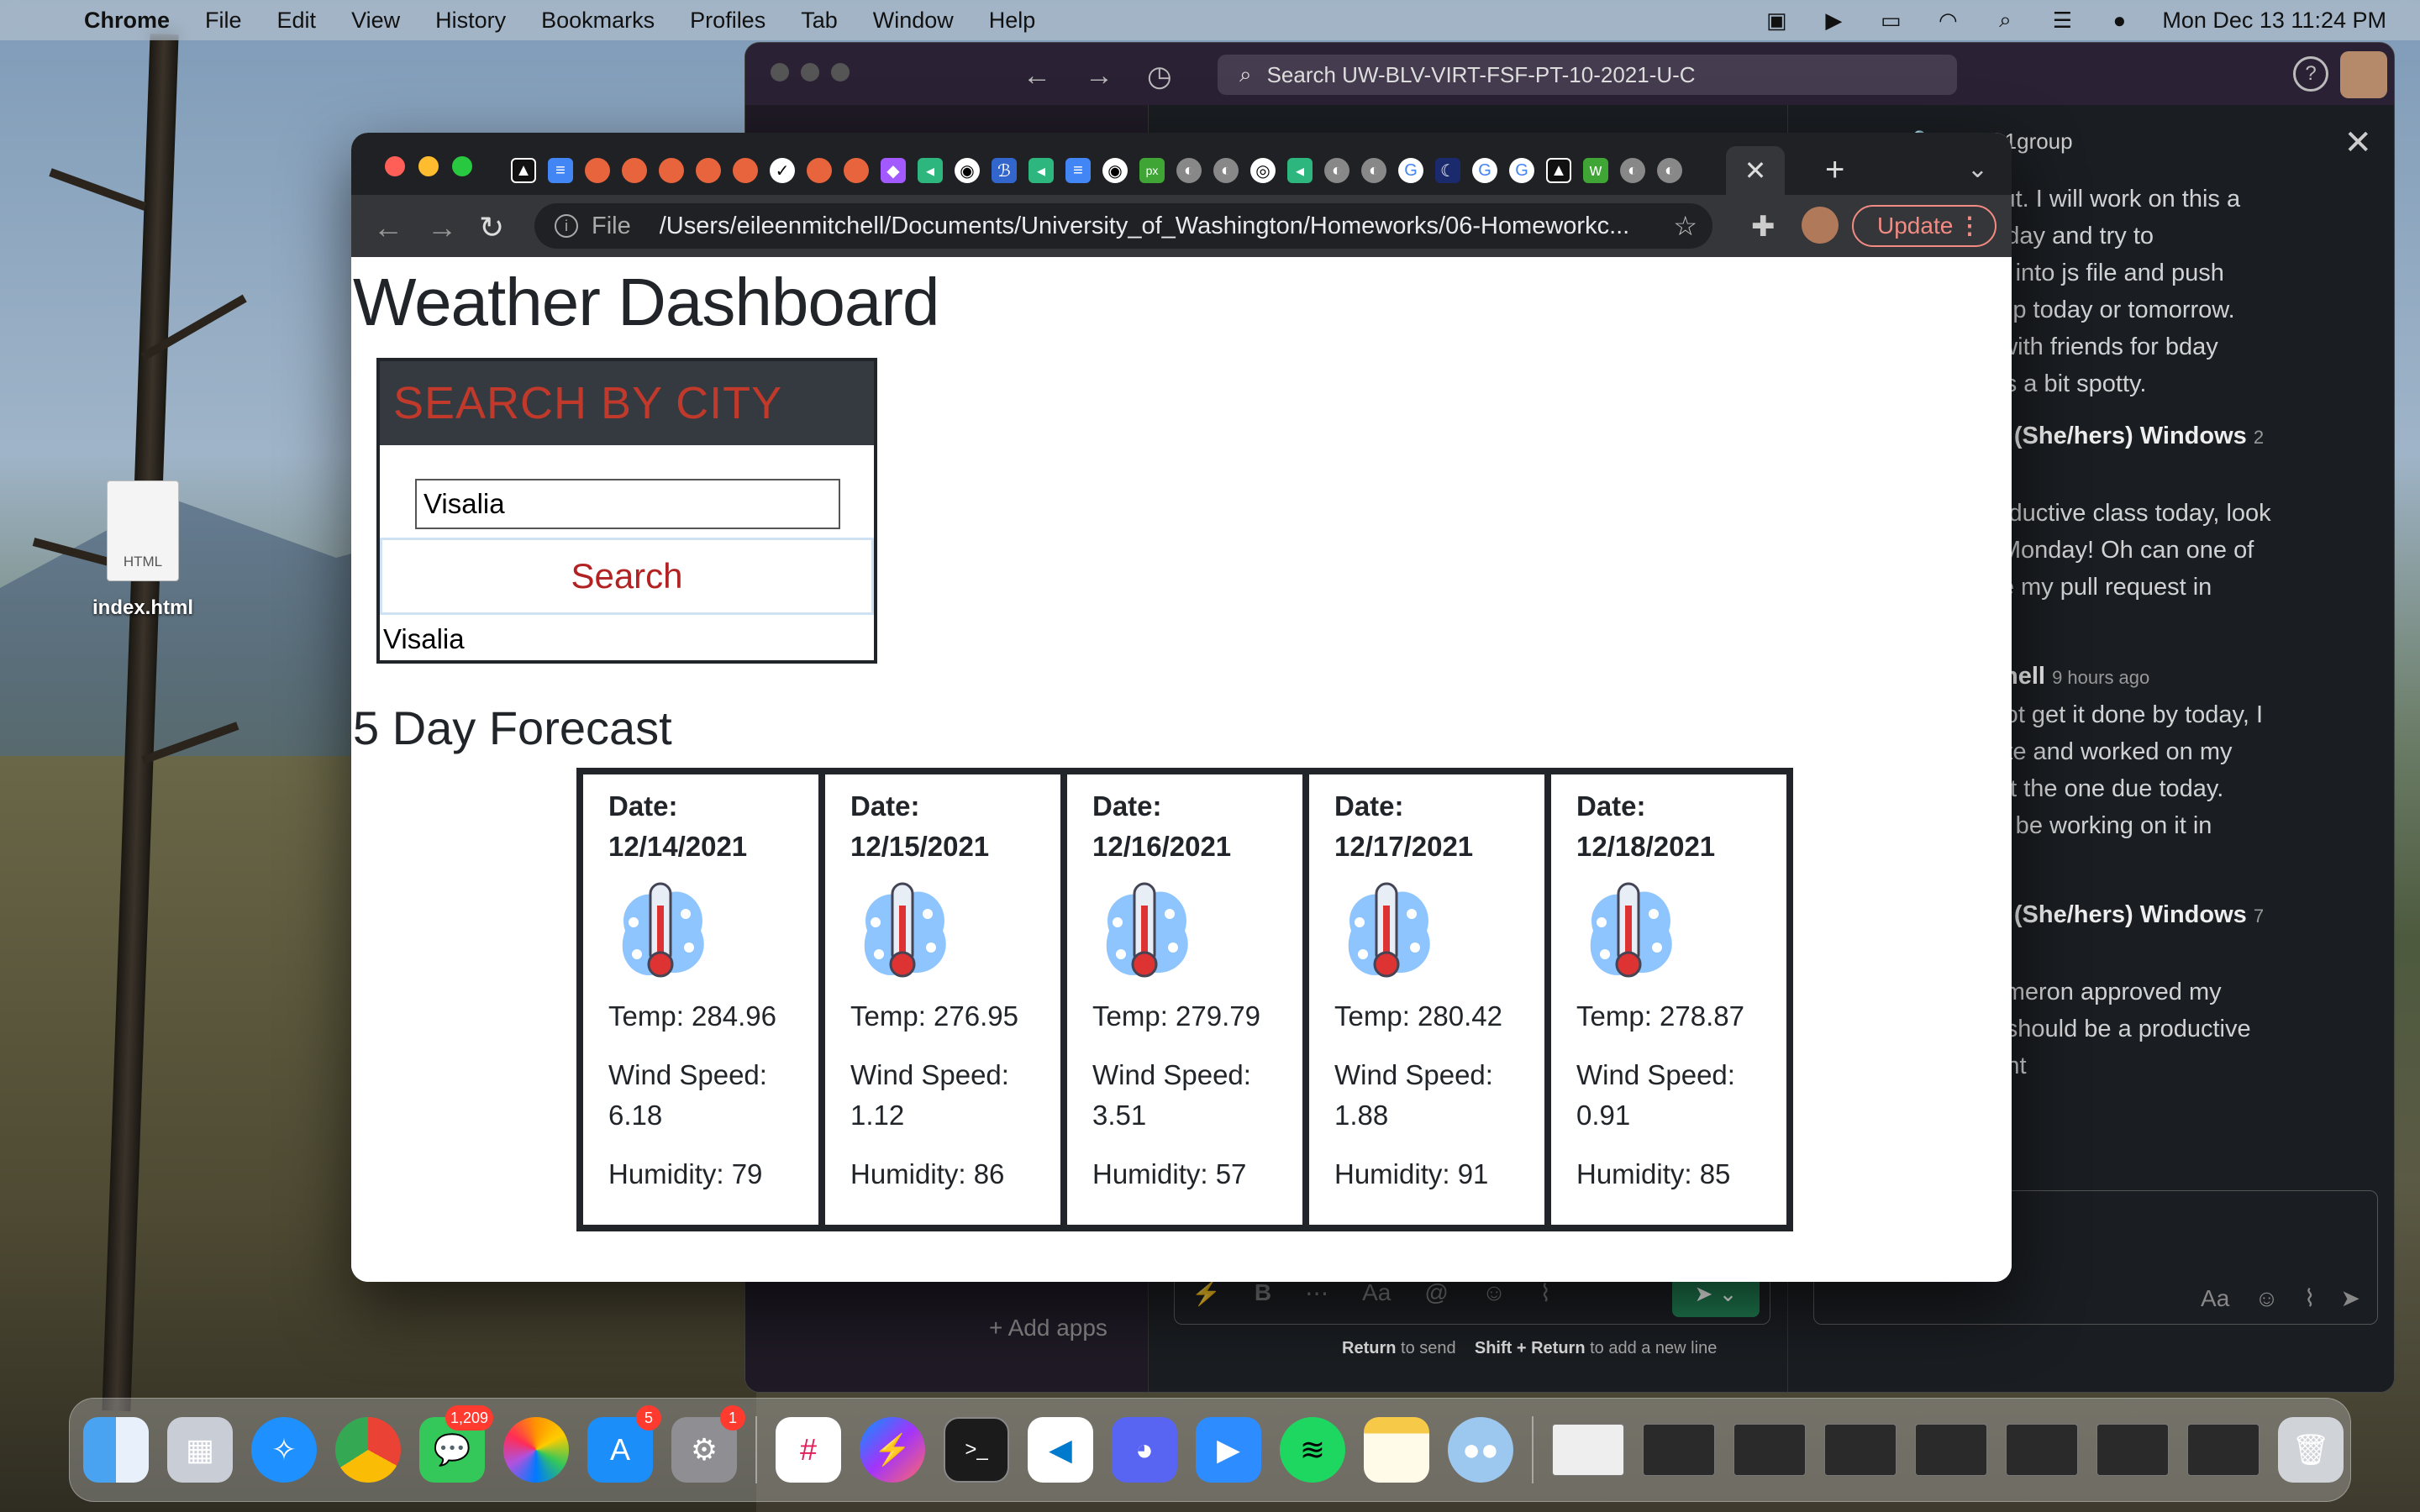  Describe the element at coordinates (1763, 227) in the screenshot. I see `extensions-icon: ✚` at that location.